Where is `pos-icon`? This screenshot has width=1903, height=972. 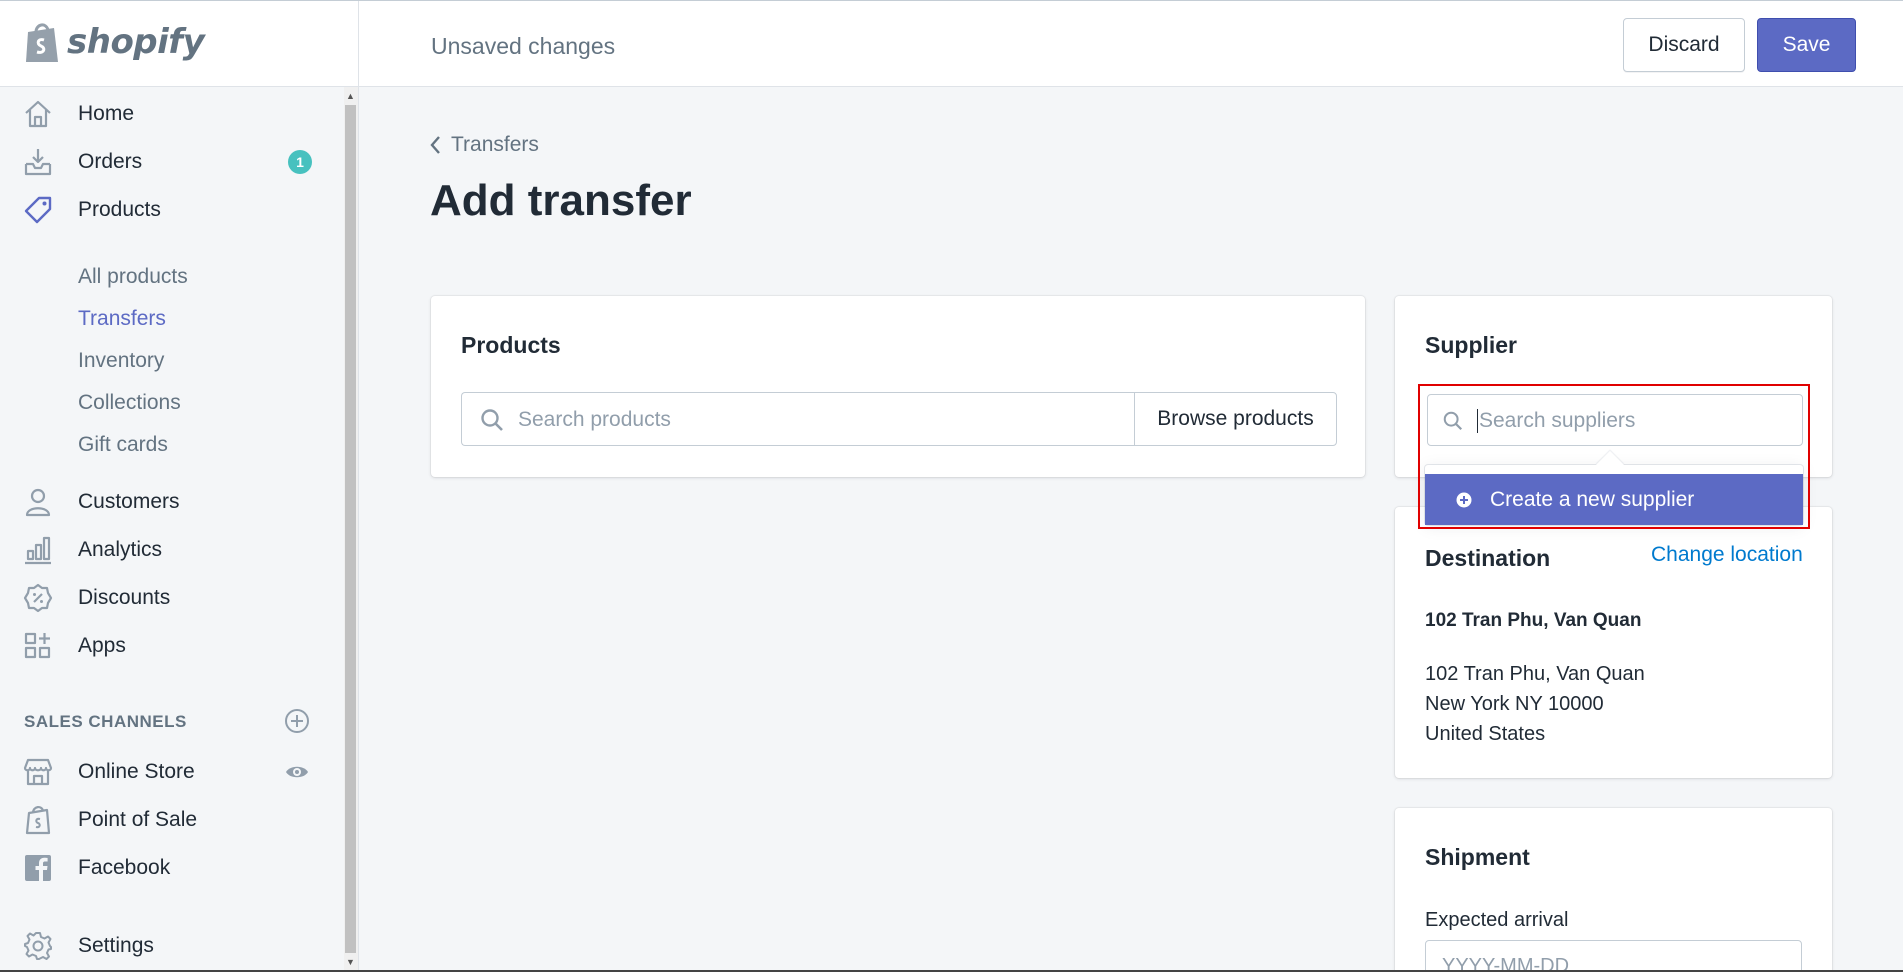 pos-icon is located at coordinates (38, 820).